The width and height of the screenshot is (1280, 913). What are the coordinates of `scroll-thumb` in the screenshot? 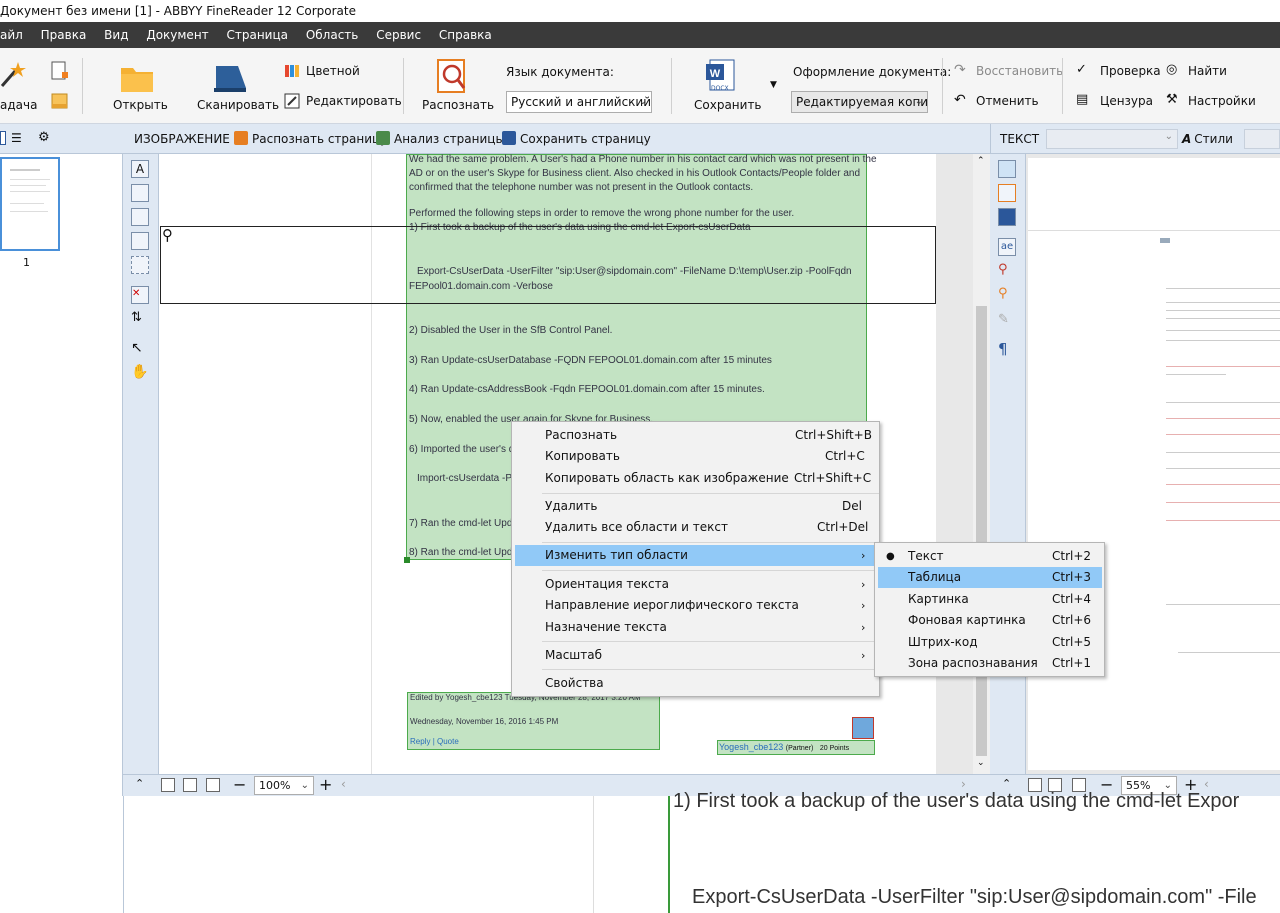 It's located at (981, 531).